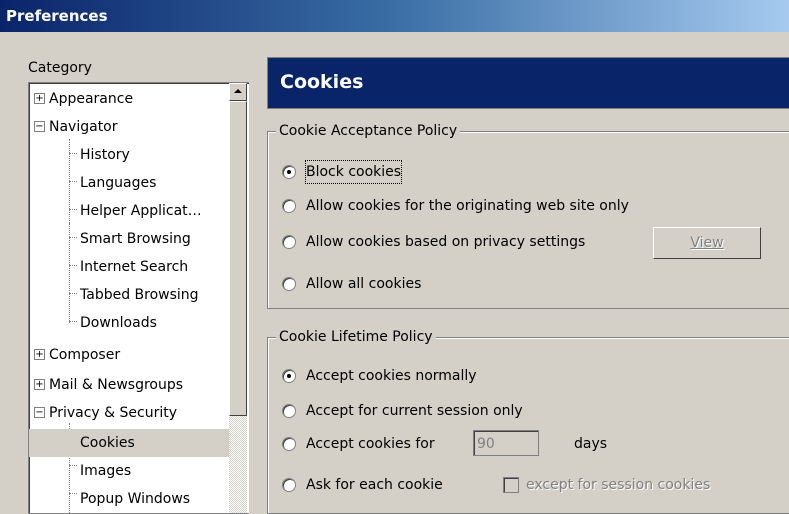  Describe the element at coordinates (238, 258) in the screenshot. I see `scroll-thumb` at that location.